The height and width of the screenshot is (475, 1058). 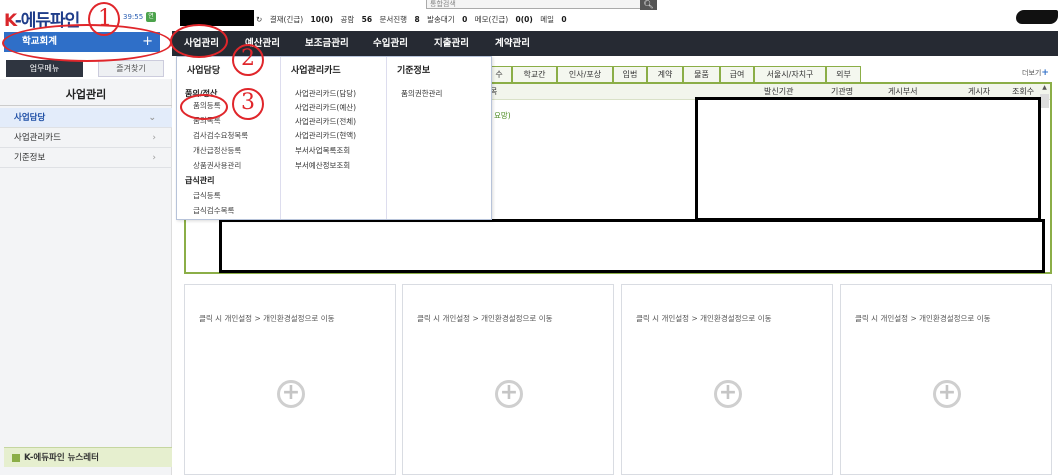 I want to click on tab-external: 외부, so click(x=843, y=74).